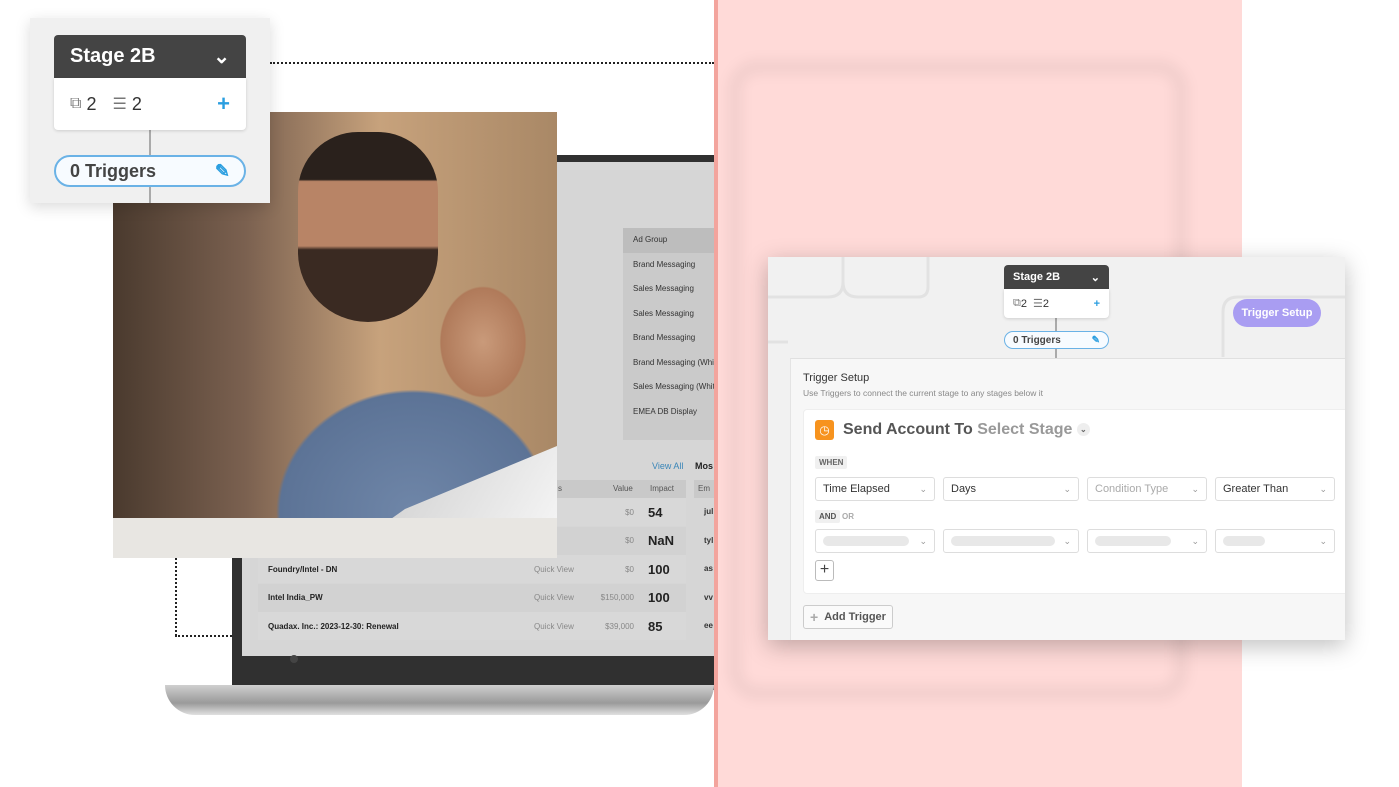 This screenshot has width=1399, height=787. Describe the element at coordinates (709, 540) in the screenshot. I see `cell-email: tyl` at that location.